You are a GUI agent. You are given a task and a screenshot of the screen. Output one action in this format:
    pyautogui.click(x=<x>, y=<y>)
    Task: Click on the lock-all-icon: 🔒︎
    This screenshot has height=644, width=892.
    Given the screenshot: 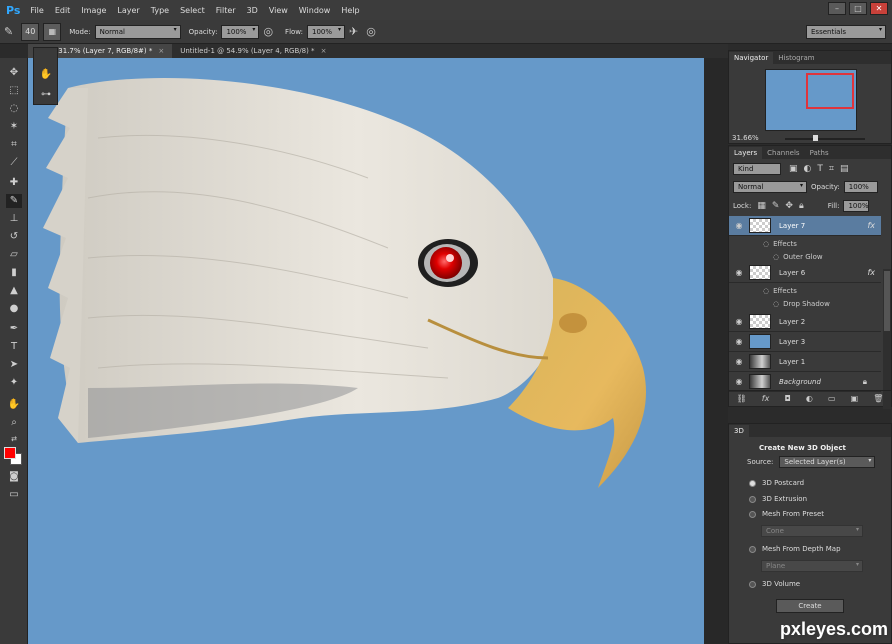 What is the action you would take?
    pyautogui.click(x=801, y=206)
    